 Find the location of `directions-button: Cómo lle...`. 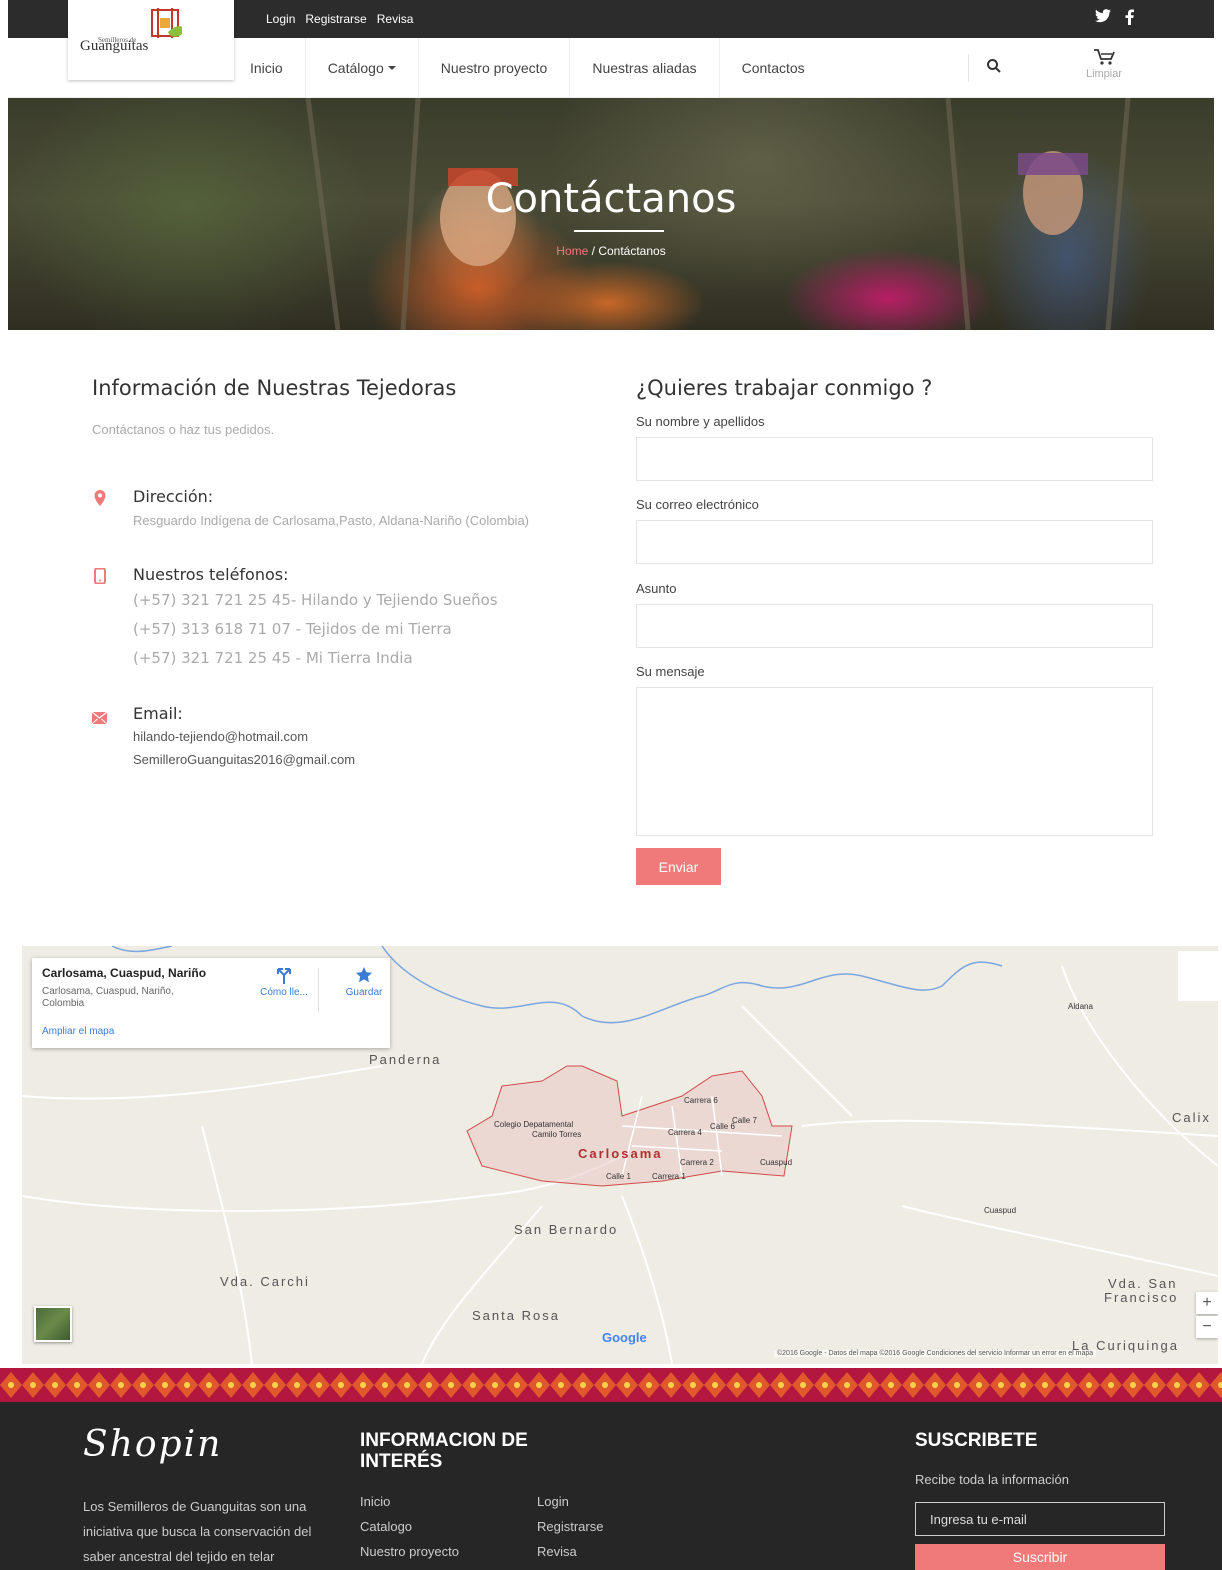

directions-button: Cómo lle... is located at coordinates (284, 982).